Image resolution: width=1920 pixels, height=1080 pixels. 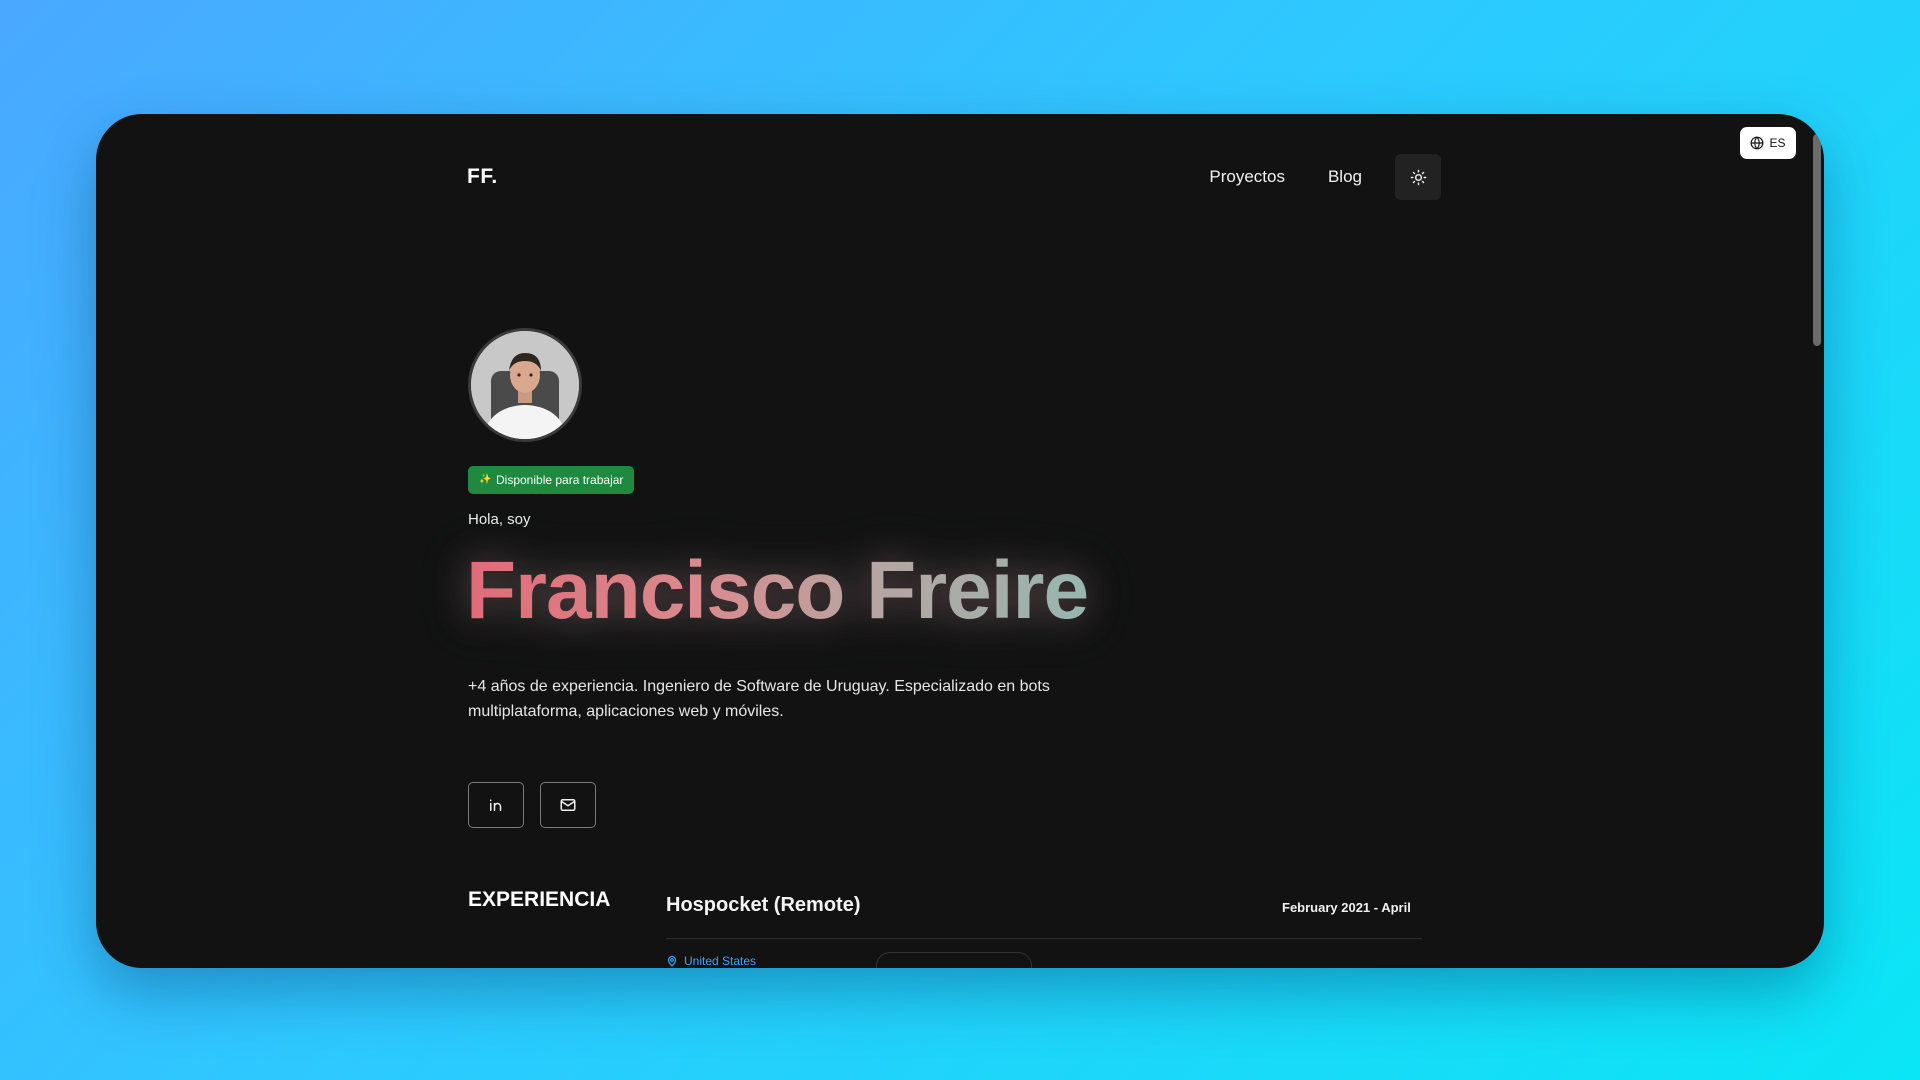 What do you see at coordinates (1325, 177) in the screenshot?
I see `nav-links: Proyectos Blog` at bounding box center [1325, 177].